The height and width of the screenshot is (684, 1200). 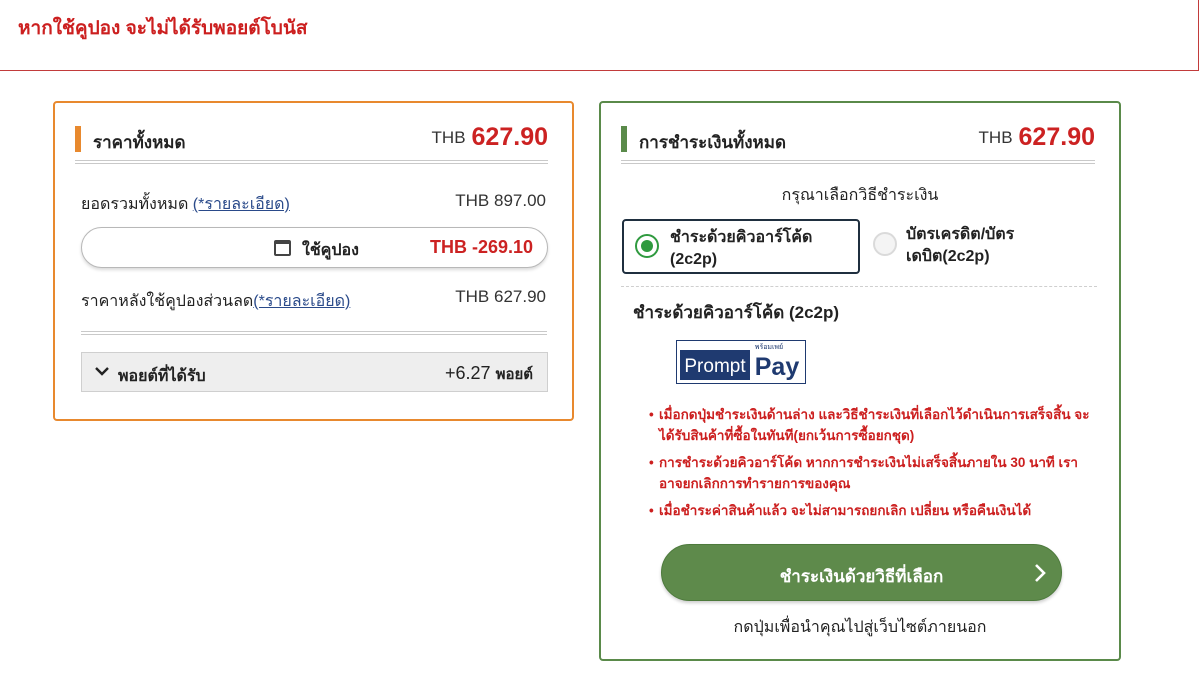 What do you see at coordinates (1056, 137) in the screenshot?
I see `payment-total-amount: 627.90` at bounding box center [1056, 137].